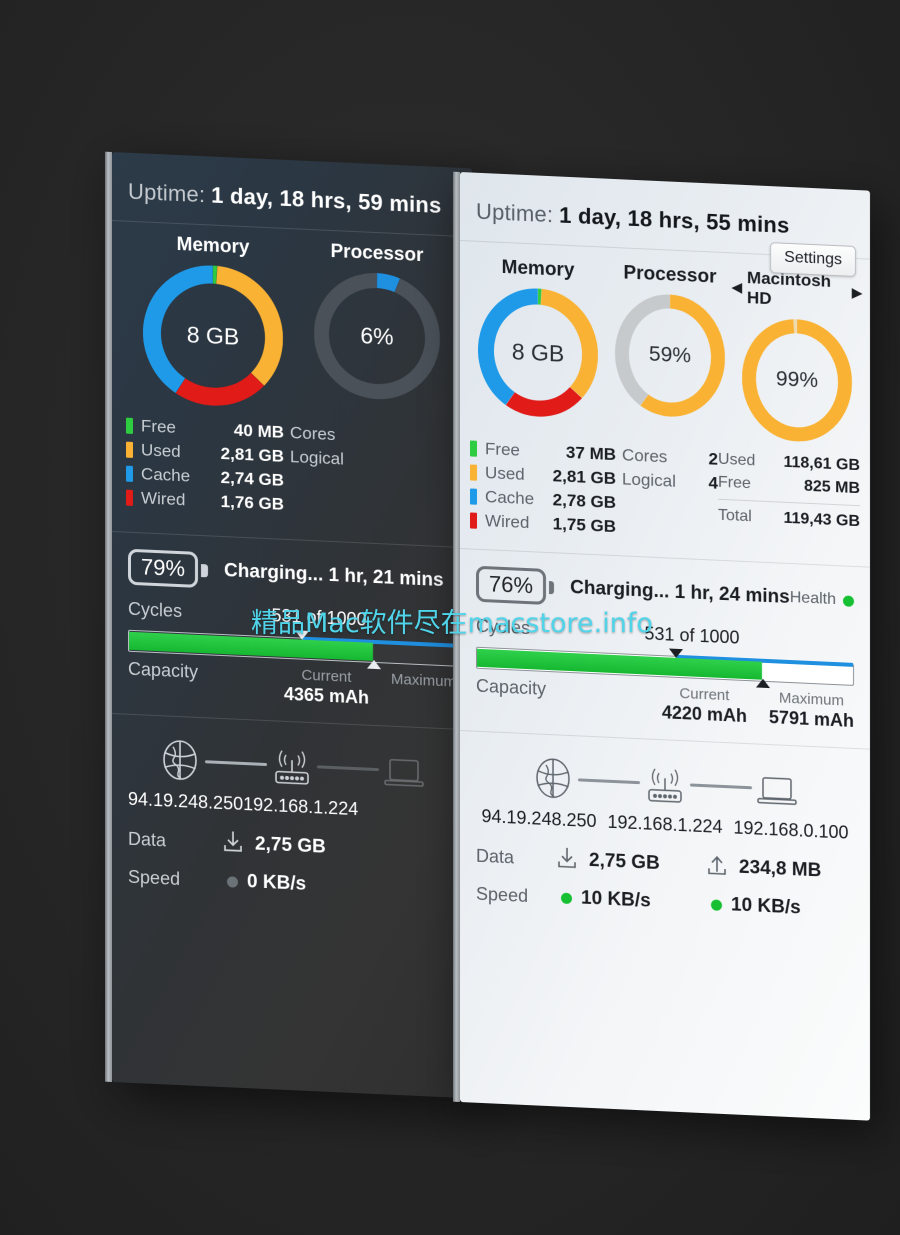 This screenshot has width=900, height=1235. Describe the element at coordinates (129, 425) in the screenshot. I see `free-swatch-icon` at that location.